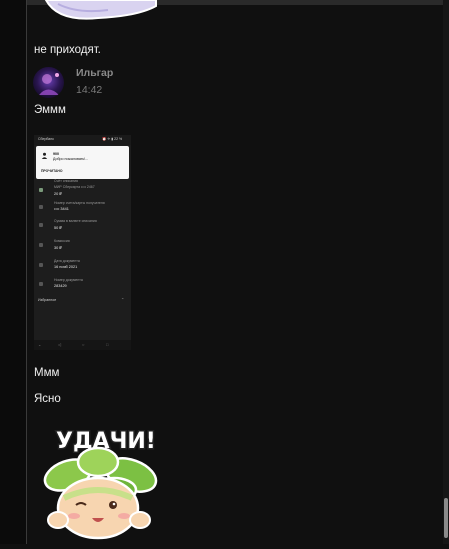  I want to click on favorites-label: Избранное, so click(47, 300).